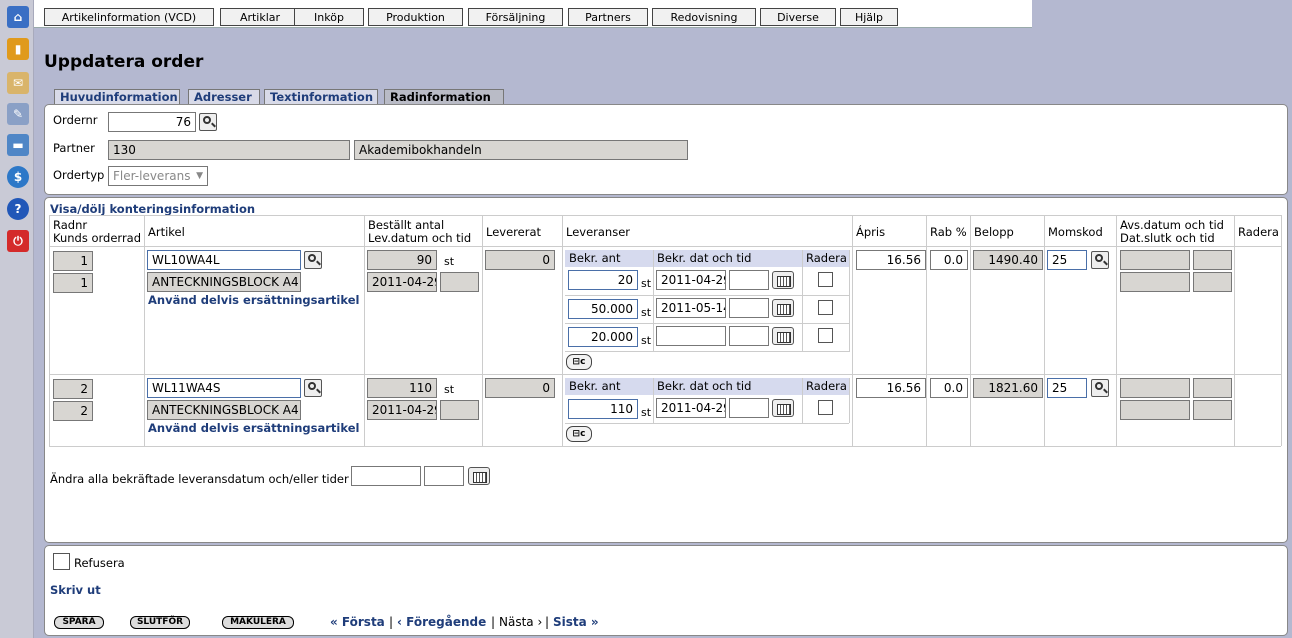 The height and width of the screenshot is (638, 1292). Describe the element at coordinates (603, 409) in the screenshot. I see `row2-lev1-ant: 110` at that location.